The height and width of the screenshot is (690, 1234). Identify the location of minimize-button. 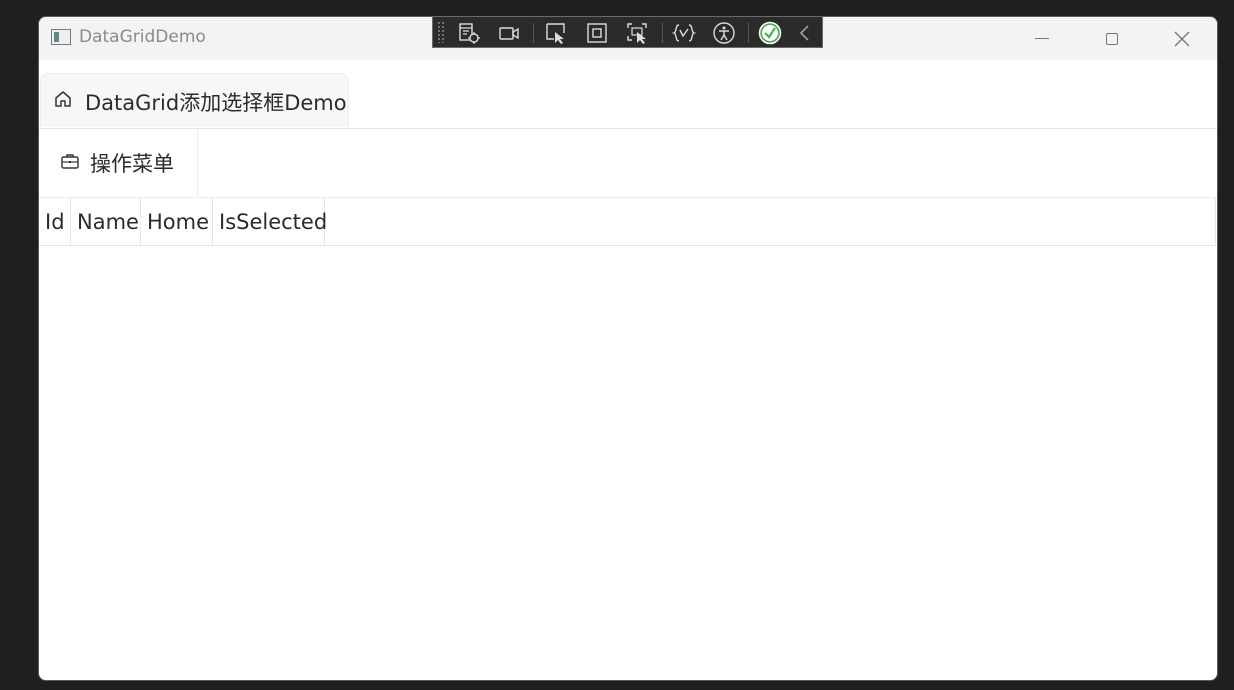
(1042, 38).